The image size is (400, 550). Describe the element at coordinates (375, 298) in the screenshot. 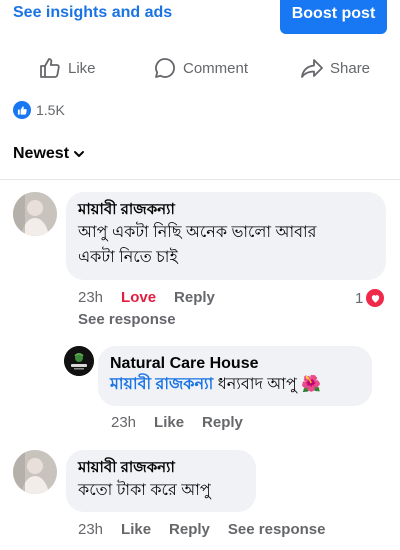

I see `heart-icon` at that location.